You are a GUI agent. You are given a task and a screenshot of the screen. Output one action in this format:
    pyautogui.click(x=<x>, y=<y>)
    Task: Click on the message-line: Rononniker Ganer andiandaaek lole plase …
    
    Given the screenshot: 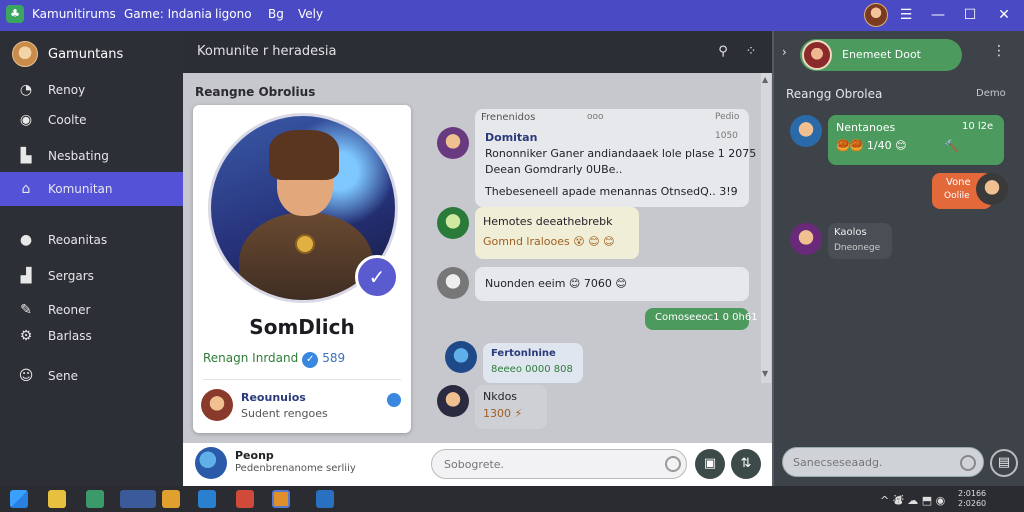 What is the action you would take?
    pyautogui.click(x=621, y=153)
    